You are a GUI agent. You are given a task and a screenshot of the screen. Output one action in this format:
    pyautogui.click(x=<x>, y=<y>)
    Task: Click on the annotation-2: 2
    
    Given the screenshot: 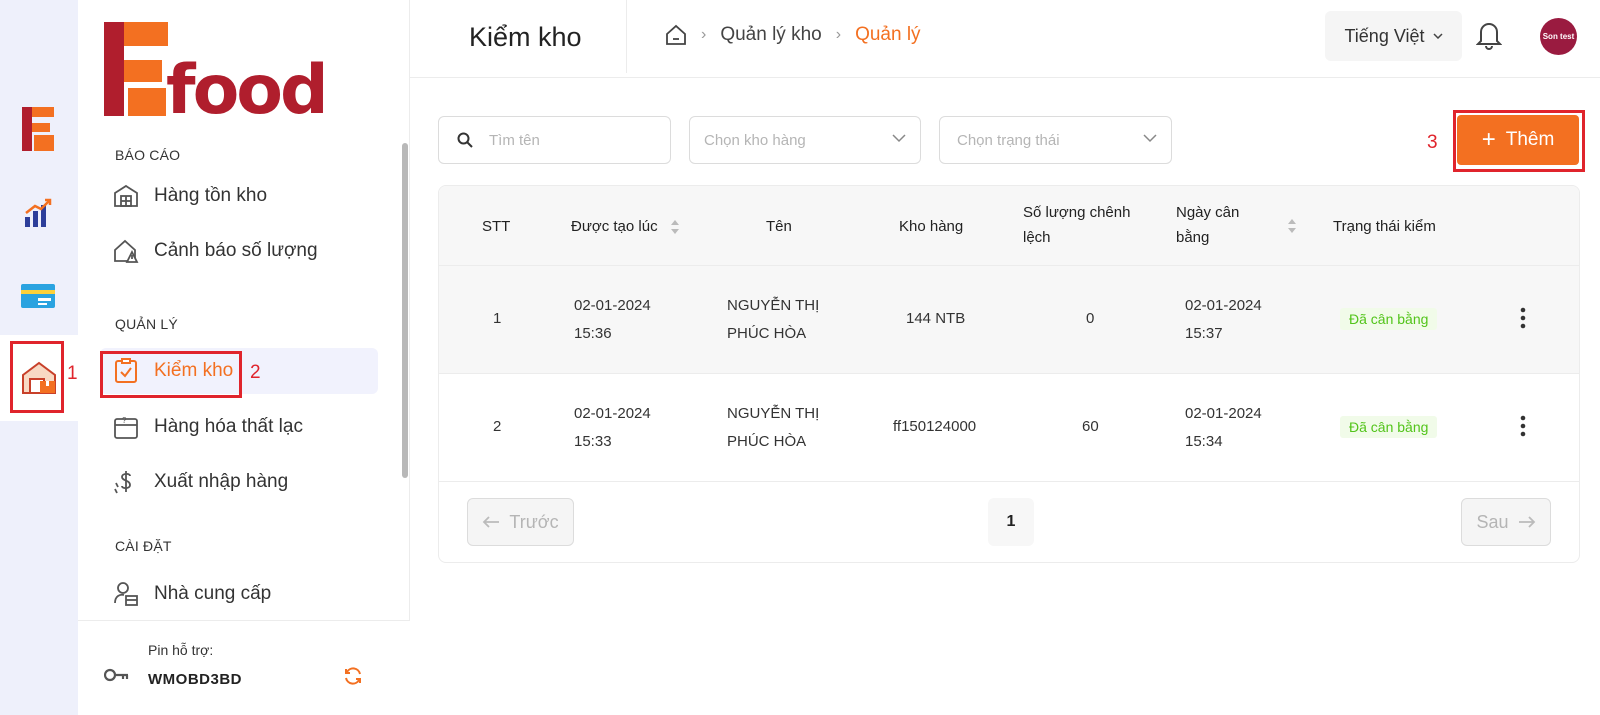 What is the action you would take?
    pyautogui.click(x=255, y=372)
    